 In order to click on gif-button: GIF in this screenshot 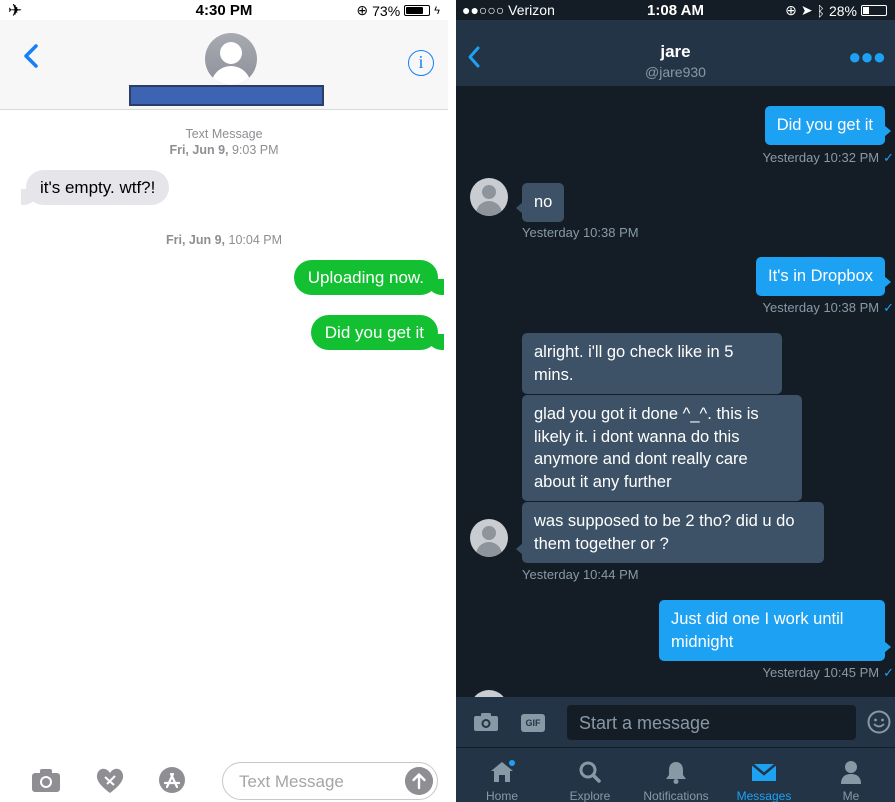, I will do `click(533, 723)`.